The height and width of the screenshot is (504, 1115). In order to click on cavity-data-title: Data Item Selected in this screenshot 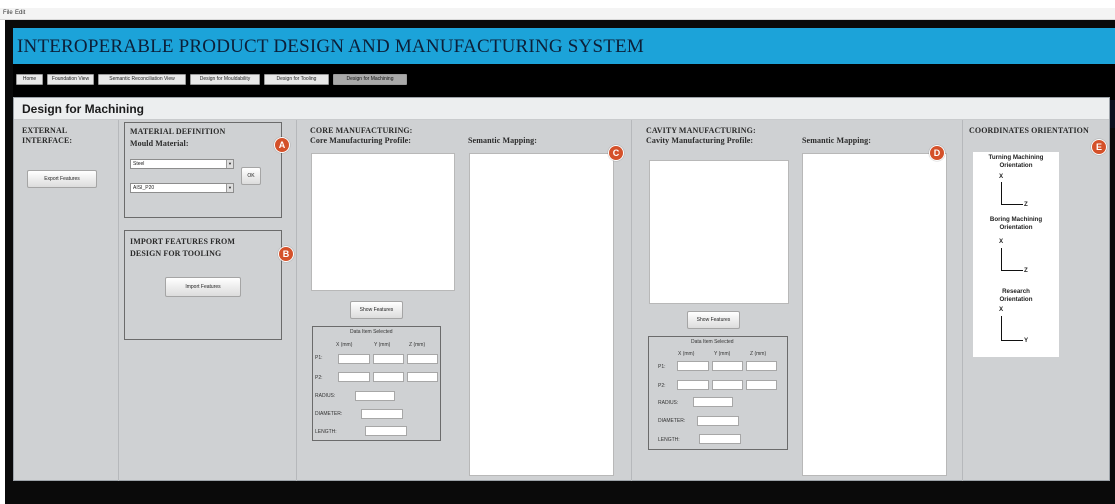, I will do `click(712, 342)`.